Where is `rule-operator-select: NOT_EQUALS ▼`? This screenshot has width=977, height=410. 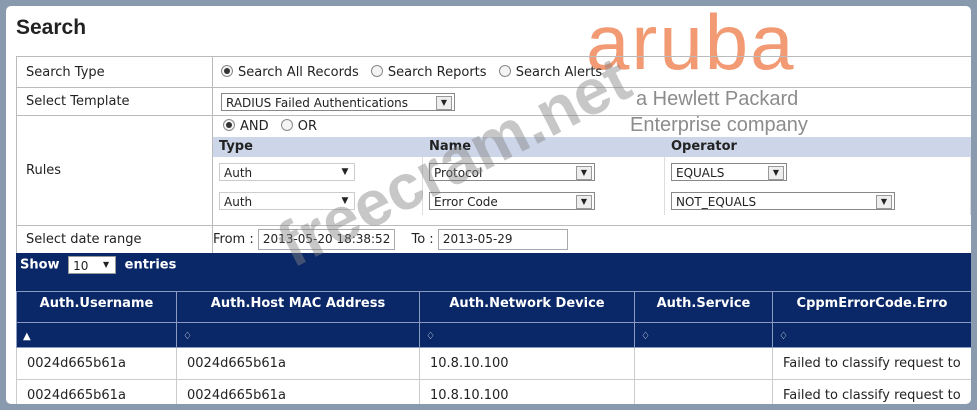
rule-operator-select: NOT_EQUALS ▼ is located at coordinates (783, 200).